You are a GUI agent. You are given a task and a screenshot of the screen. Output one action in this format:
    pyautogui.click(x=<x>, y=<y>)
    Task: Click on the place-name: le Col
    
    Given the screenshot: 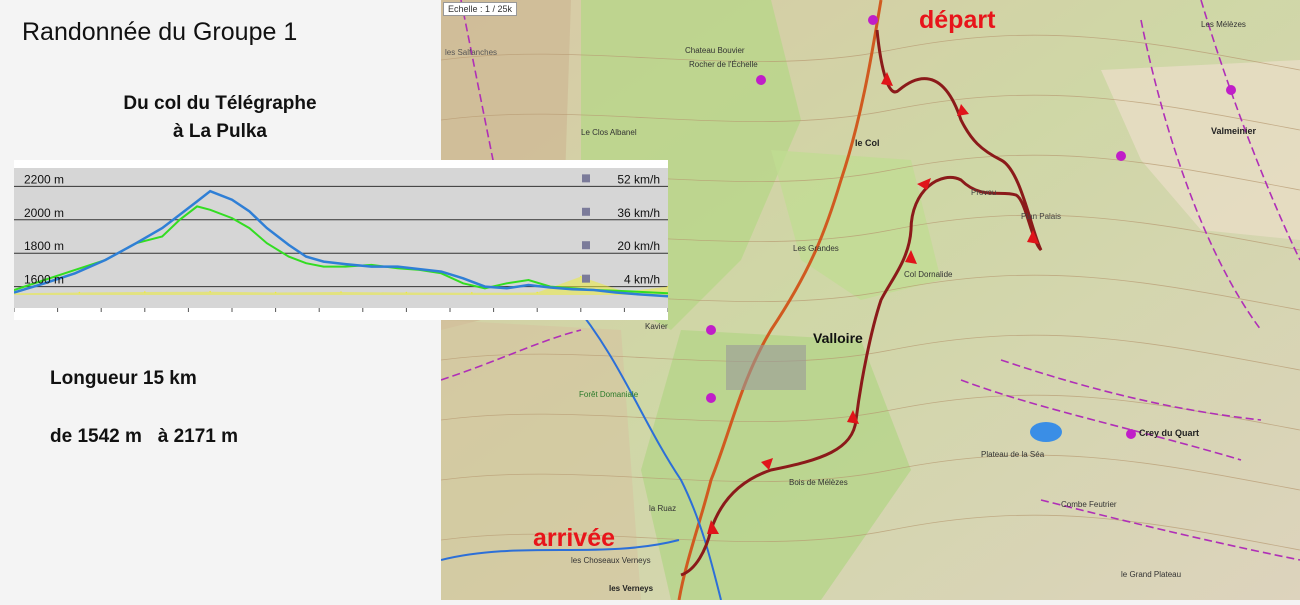 What is the action you would take?
    pyautogui.click(x=867, y=143)
    